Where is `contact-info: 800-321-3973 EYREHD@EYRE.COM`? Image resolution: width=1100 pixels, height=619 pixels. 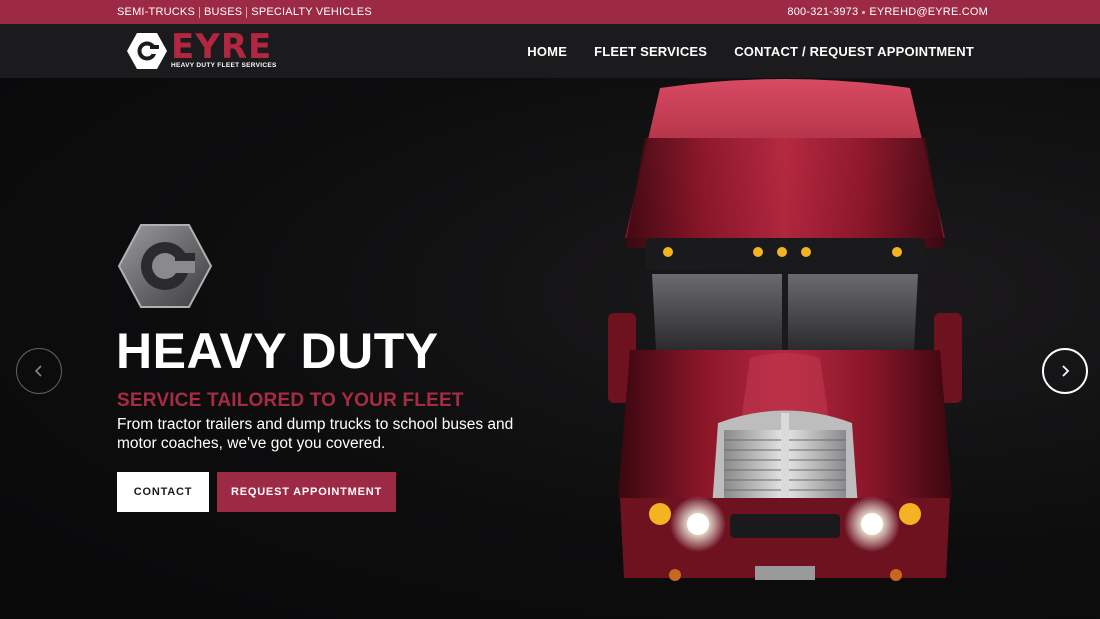 contact-info: 800-321-3973 EYREHD@EYRE.COM is located at coordinates (887, 12).